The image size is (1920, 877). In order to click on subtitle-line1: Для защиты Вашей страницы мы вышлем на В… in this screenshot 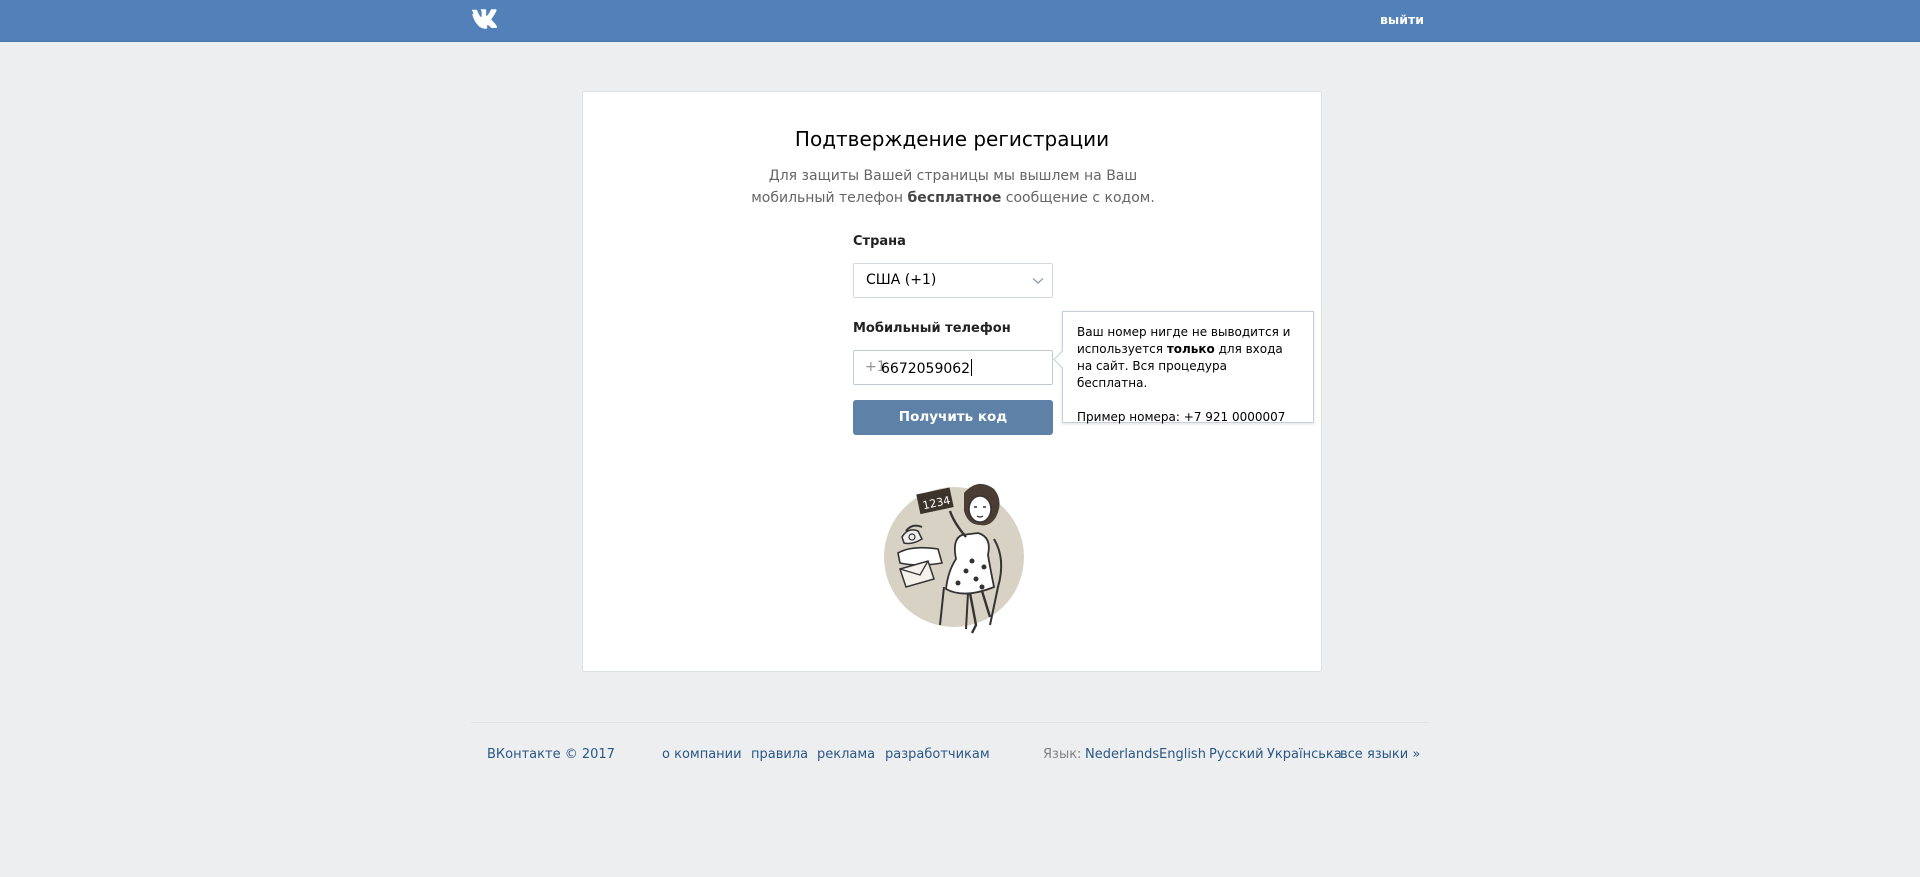, I will do `click(953, 176)`.